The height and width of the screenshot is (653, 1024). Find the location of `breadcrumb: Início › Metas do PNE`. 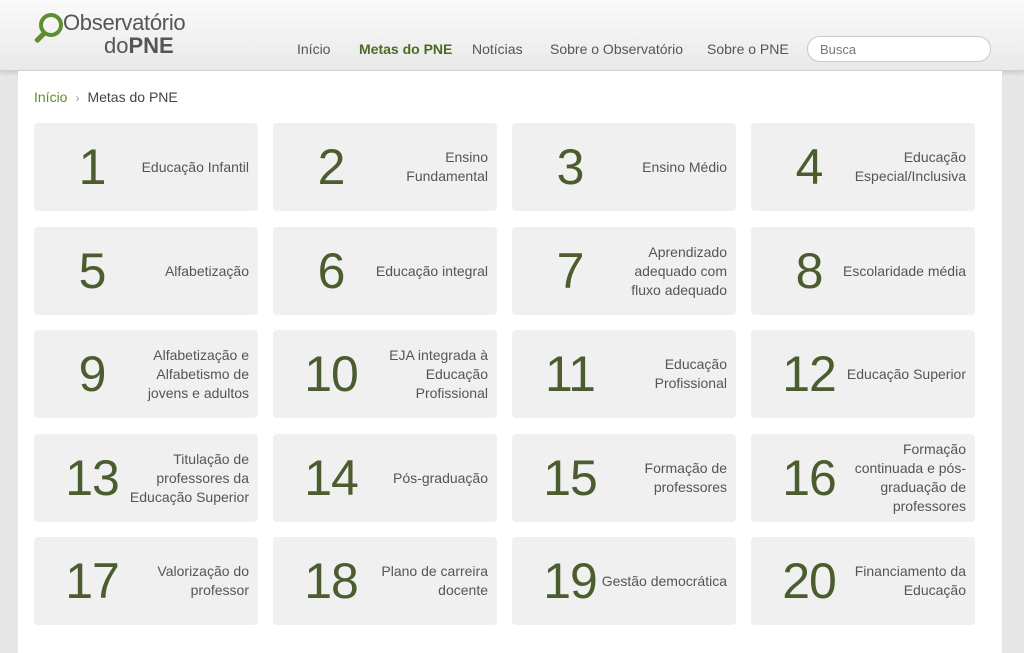

breadcrumb: Início › Metas do PNE is located at coordinates (106, 97).